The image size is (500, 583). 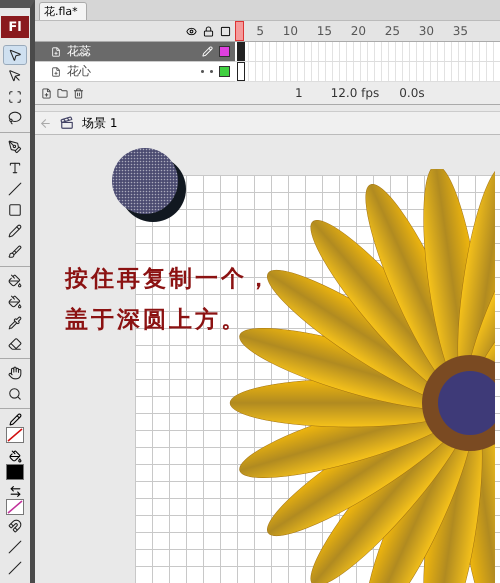 I want to click on trash-icon, so click(x=78, y=93).